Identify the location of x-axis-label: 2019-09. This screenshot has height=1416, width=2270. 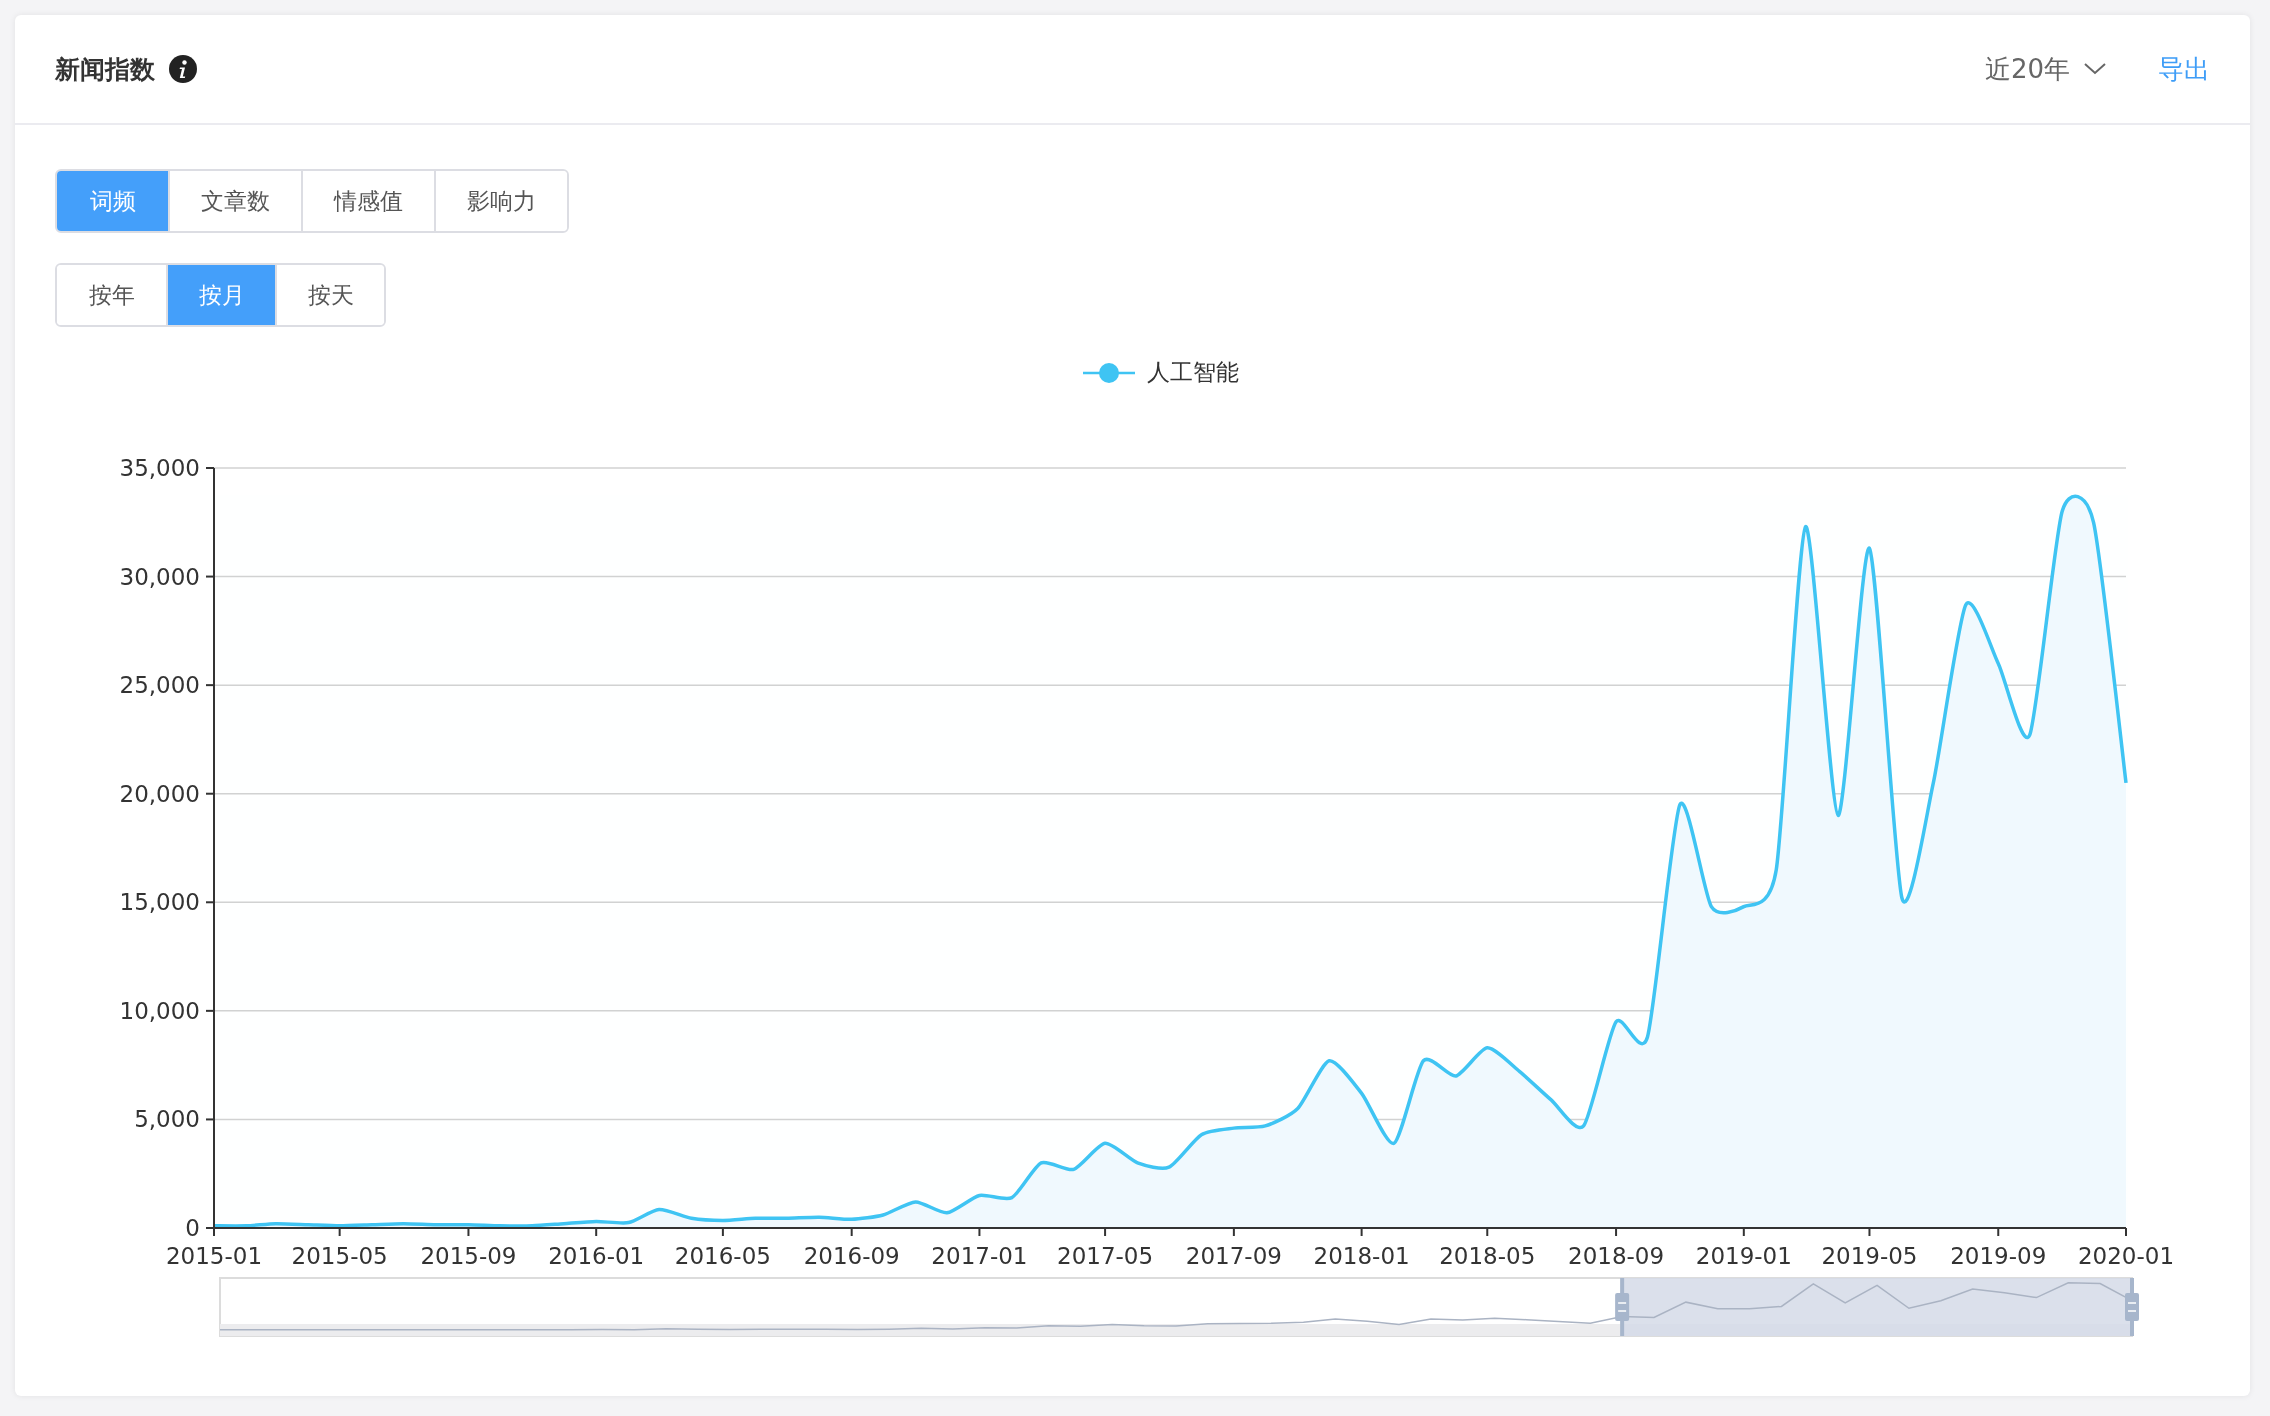
(1998, 1256).